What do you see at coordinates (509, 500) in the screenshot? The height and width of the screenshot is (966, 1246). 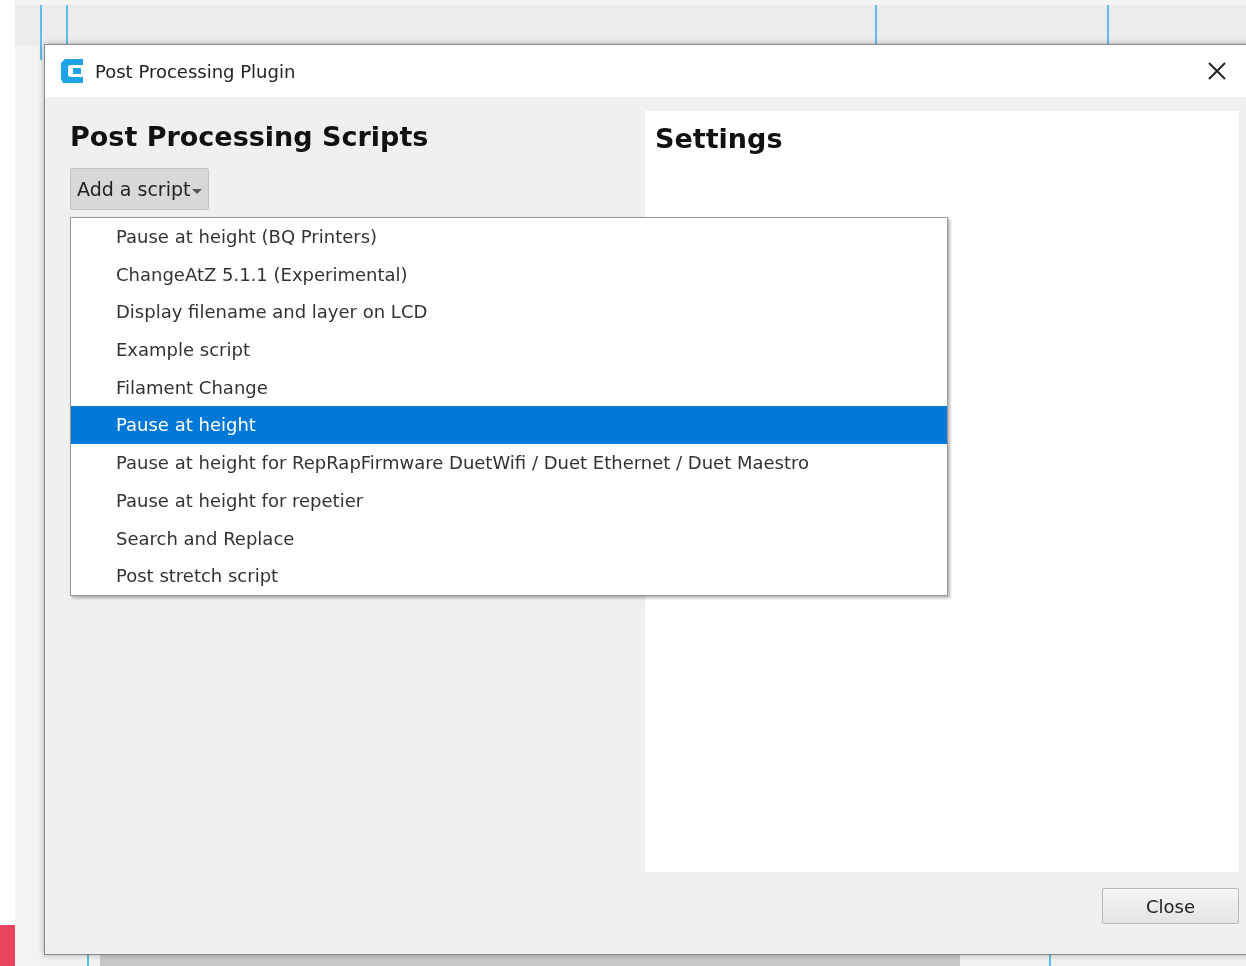 I see `menu-item: Pause at height for repetier` at bounding box center [509, 500].